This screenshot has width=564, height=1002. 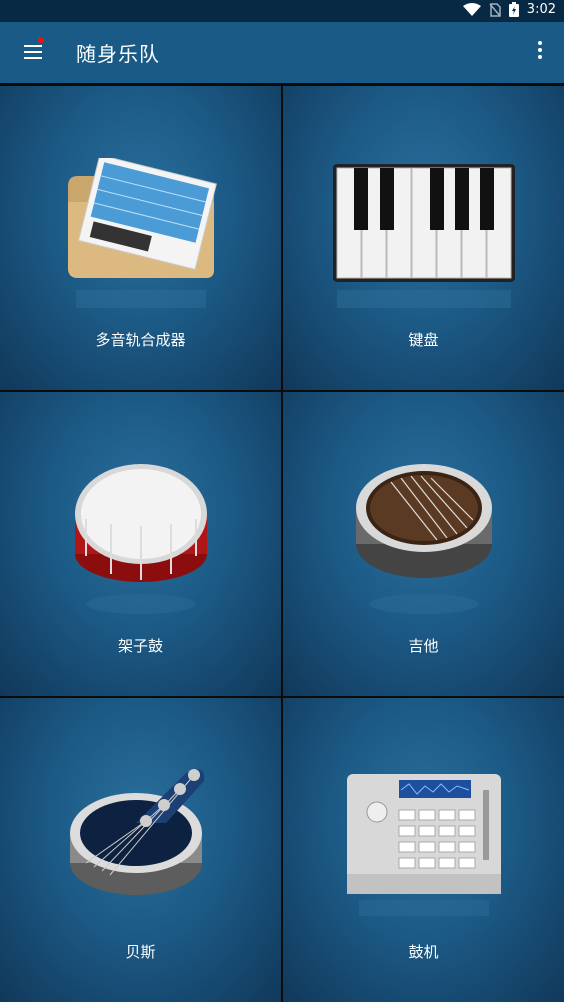 I want to click on menu-button, so click(x=34, y=50).